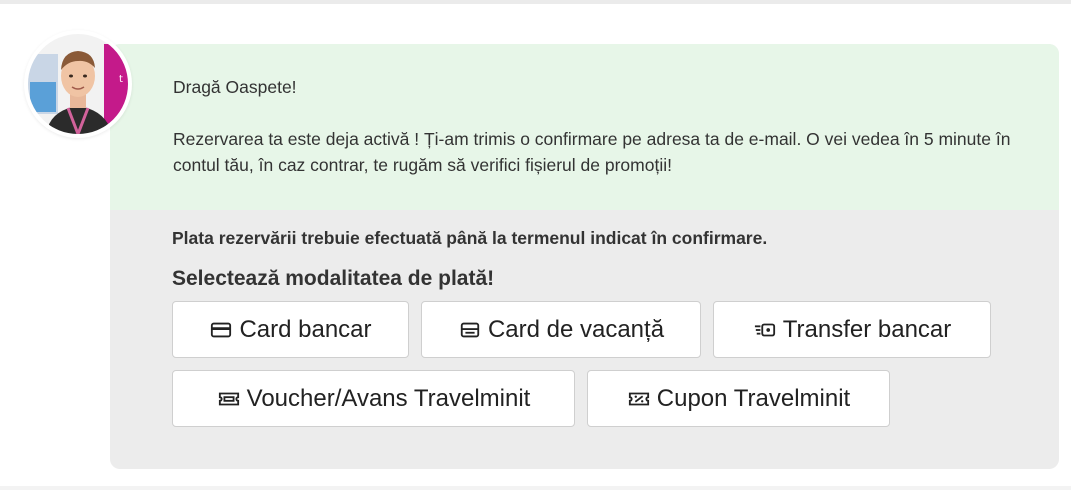 This screenshot has width=1071, height=490. I want to click on card-de-vacanta-label: Card de vacanță, so click(576, 329).